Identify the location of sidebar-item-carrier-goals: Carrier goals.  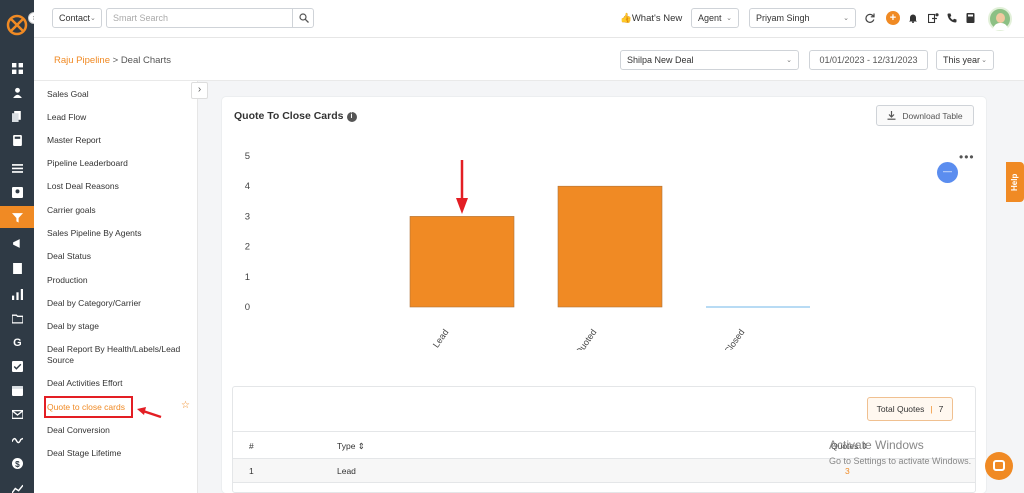
(119, 210).